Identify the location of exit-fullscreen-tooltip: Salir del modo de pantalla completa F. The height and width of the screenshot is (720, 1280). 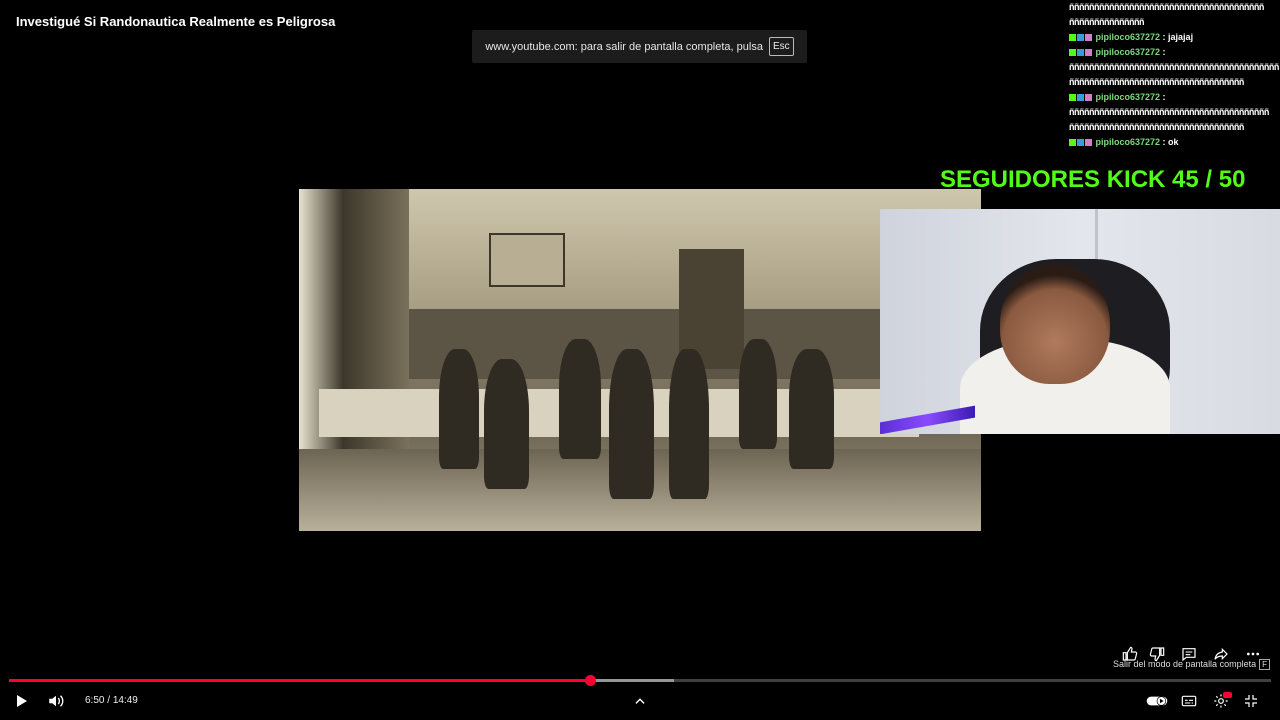
(1191, 664).